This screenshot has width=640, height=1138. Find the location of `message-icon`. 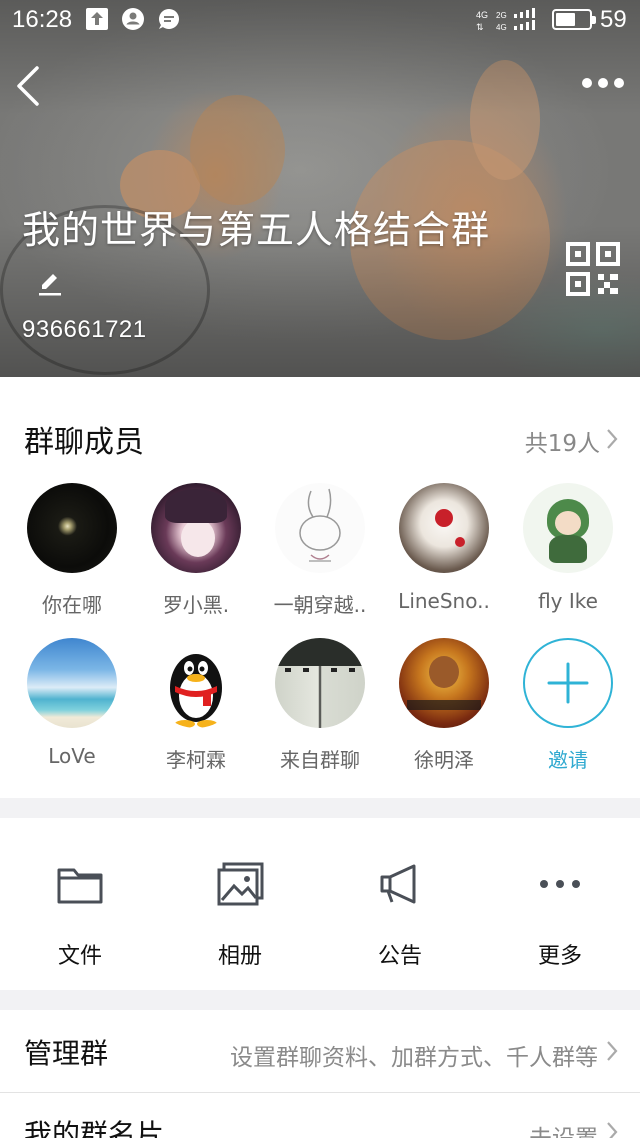

message-icon is located at coordinates (169, 19).